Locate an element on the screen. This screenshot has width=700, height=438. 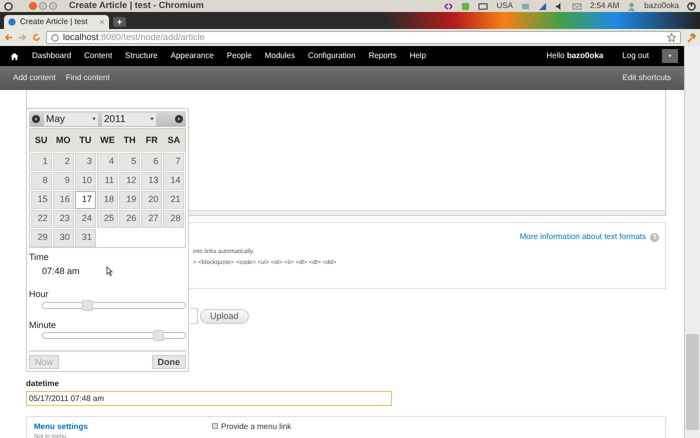
greeting-text: Hello bazo0oka is located at coordinates (575, 56).